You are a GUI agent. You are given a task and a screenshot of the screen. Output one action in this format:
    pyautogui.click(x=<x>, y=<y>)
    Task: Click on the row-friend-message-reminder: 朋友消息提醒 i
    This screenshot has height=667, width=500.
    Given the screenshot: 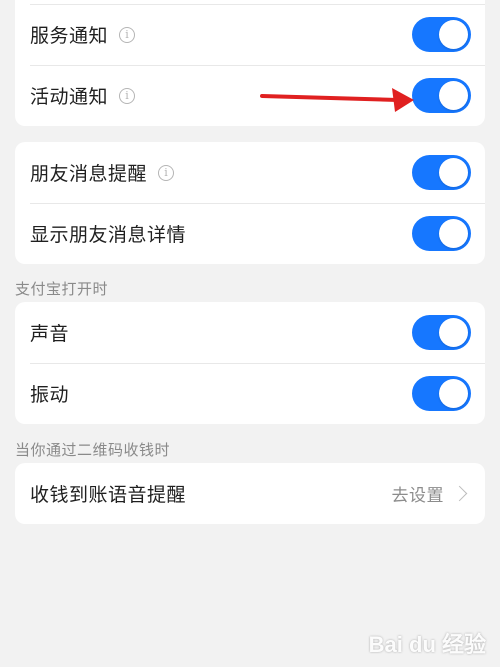 What is the action you would take?
    pyautogui.click(x=250, y=172)
    